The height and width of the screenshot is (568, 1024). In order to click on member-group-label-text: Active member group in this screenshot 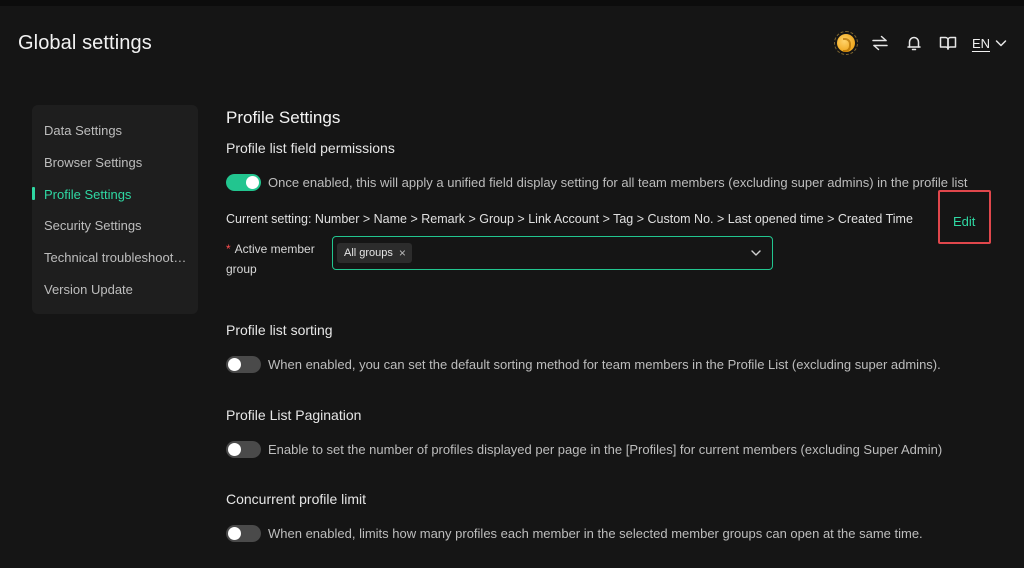, I will do `click(270, 259)`.